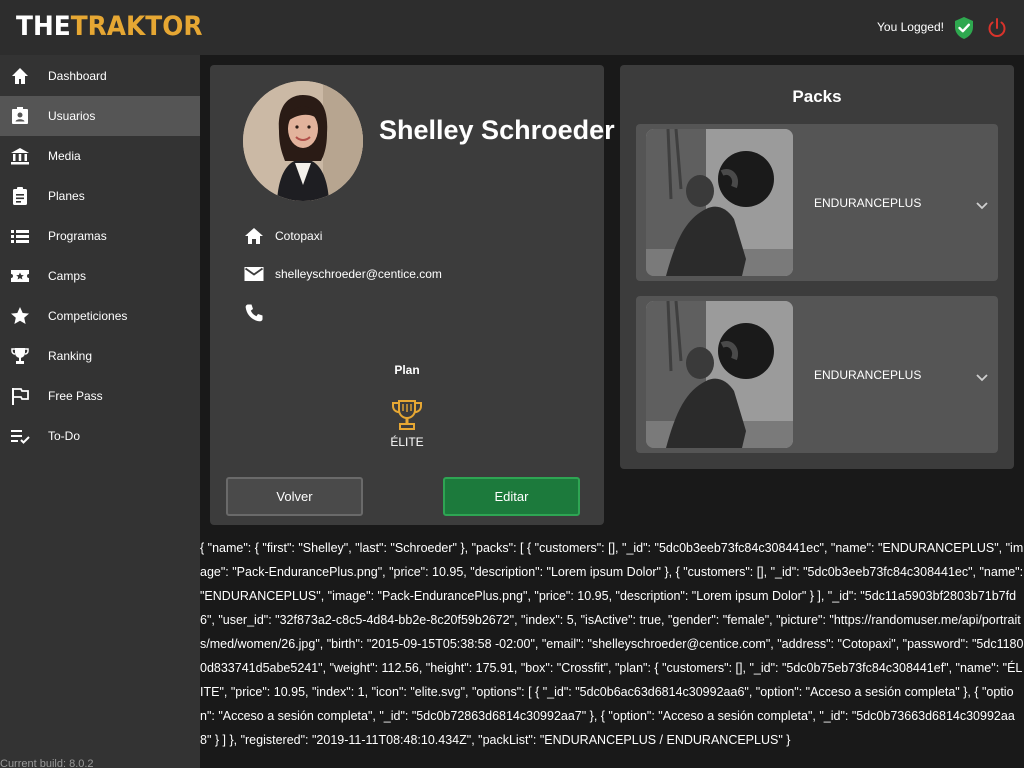 This screenshot has height=768, width=1024. What do you see at coordinates (77, 236) in the screenshot?
I see `sidebar-item-label: Programas` at bounding box center [77, 236].